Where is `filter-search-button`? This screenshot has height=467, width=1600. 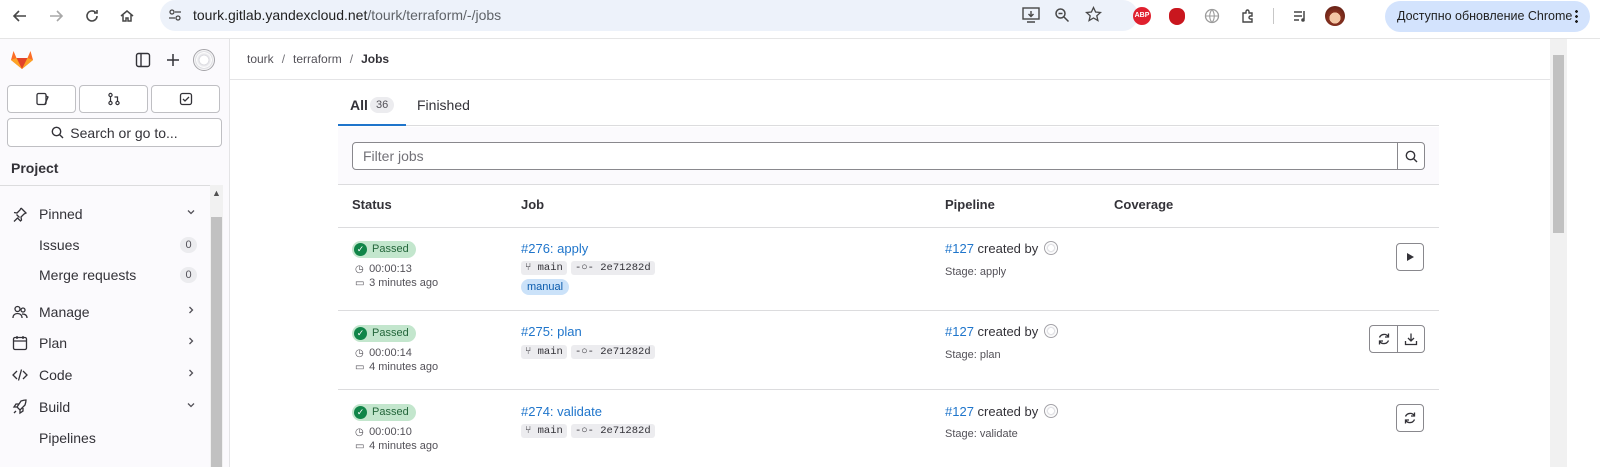 filter-search-button is located at coordinates (1411, 156).